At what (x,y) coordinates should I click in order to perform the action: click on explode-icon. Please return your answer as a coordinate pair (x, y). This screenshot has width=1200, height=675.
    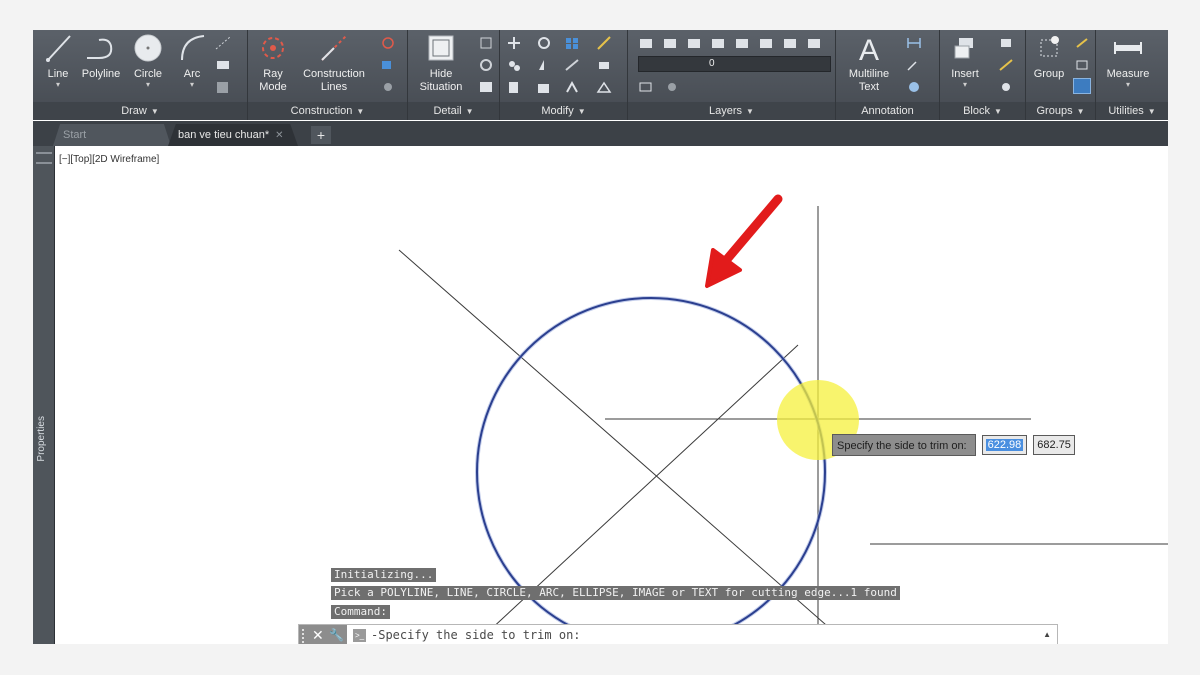
    Looking at the image, I should click on (604, 87).